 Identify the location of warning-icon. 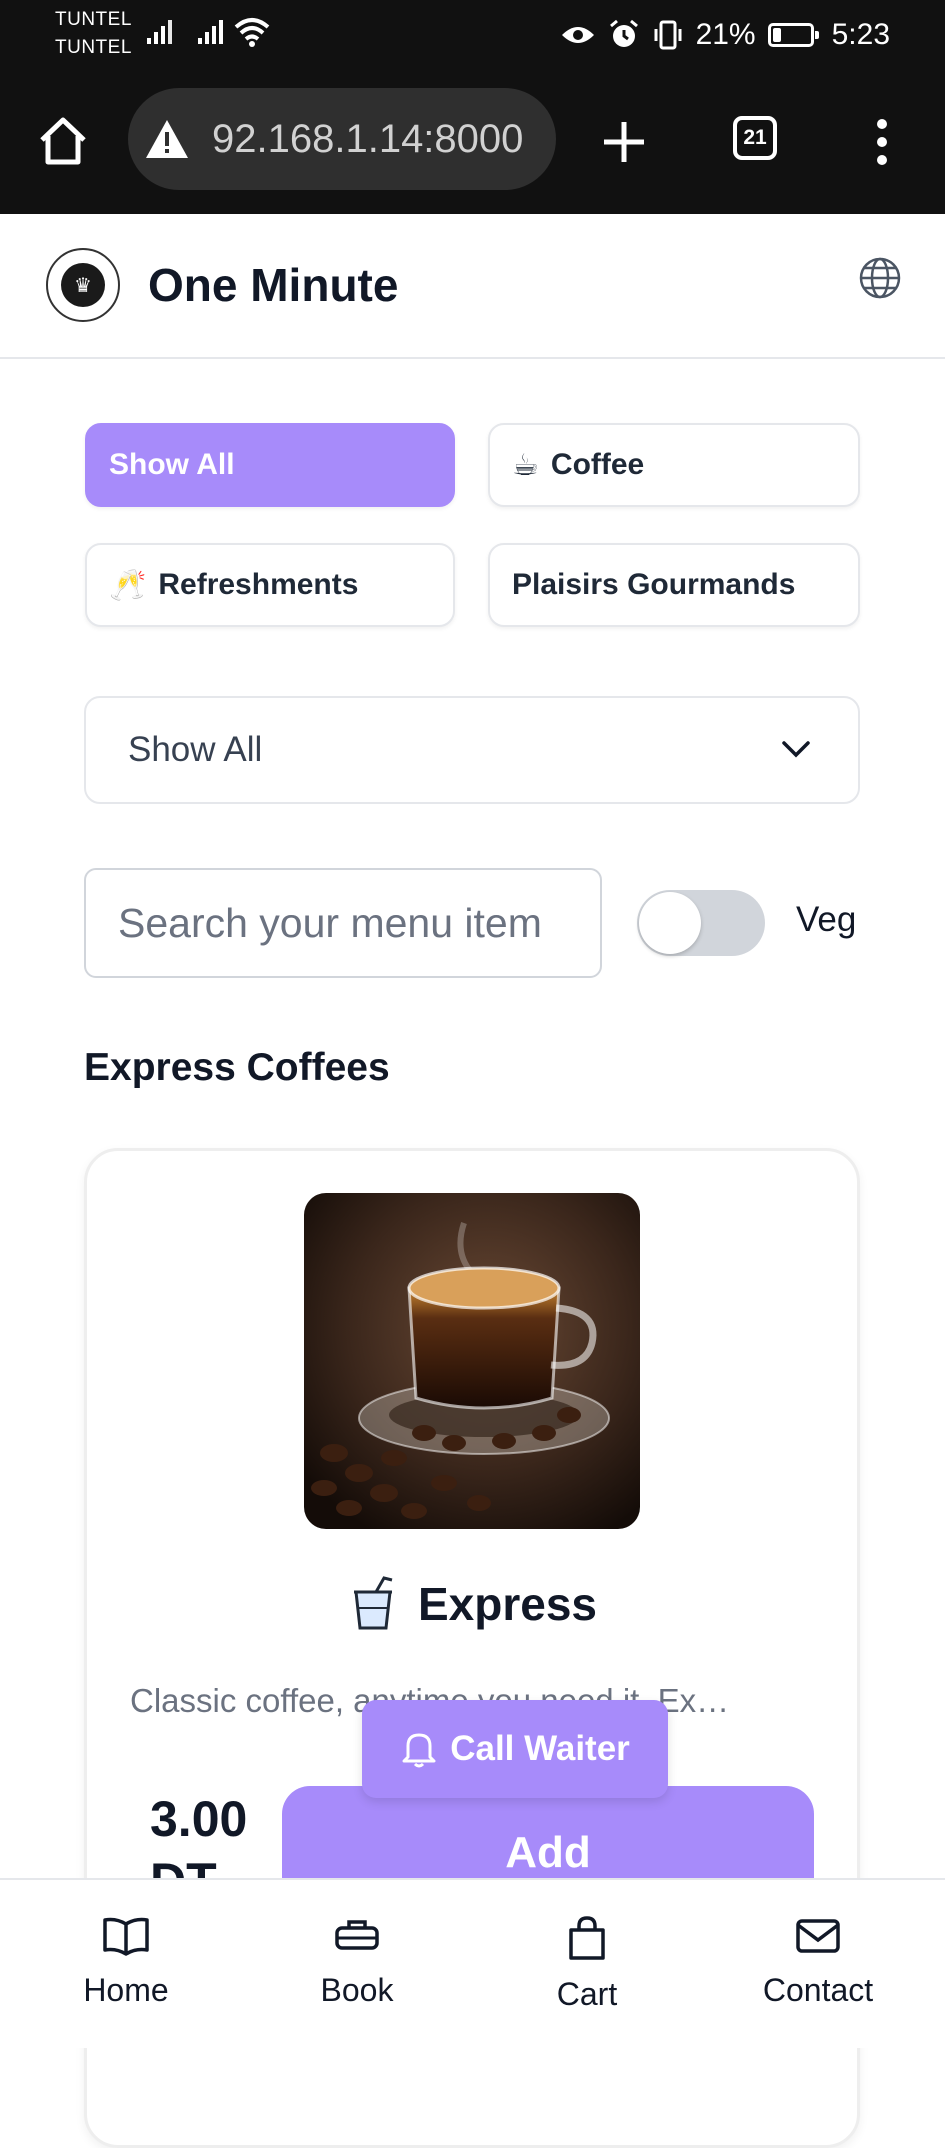
(167, 139).